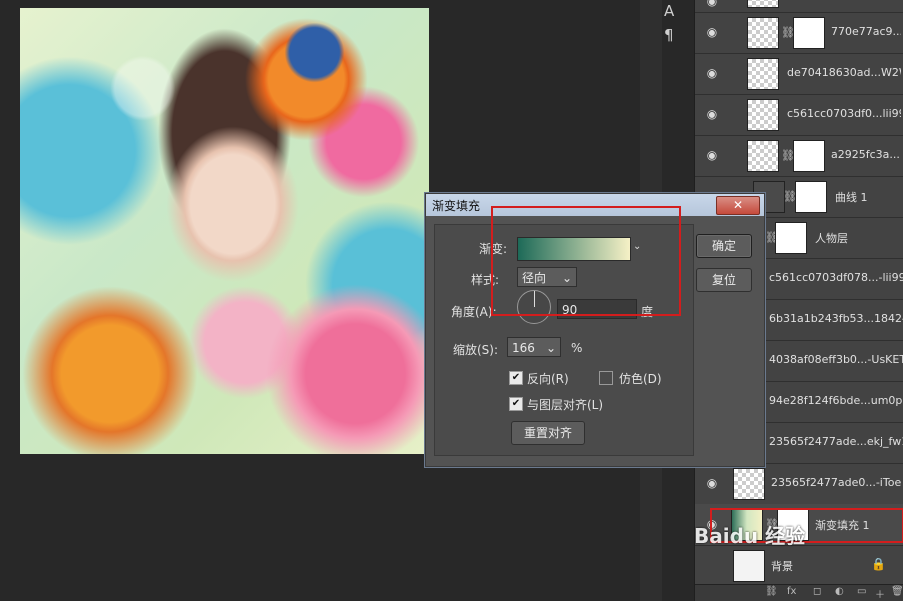 The height and width of the screenshot is (601, 903). I want to click on layer-name: 4038af08eff3b0...-UsKETO_, so click(836, 359).